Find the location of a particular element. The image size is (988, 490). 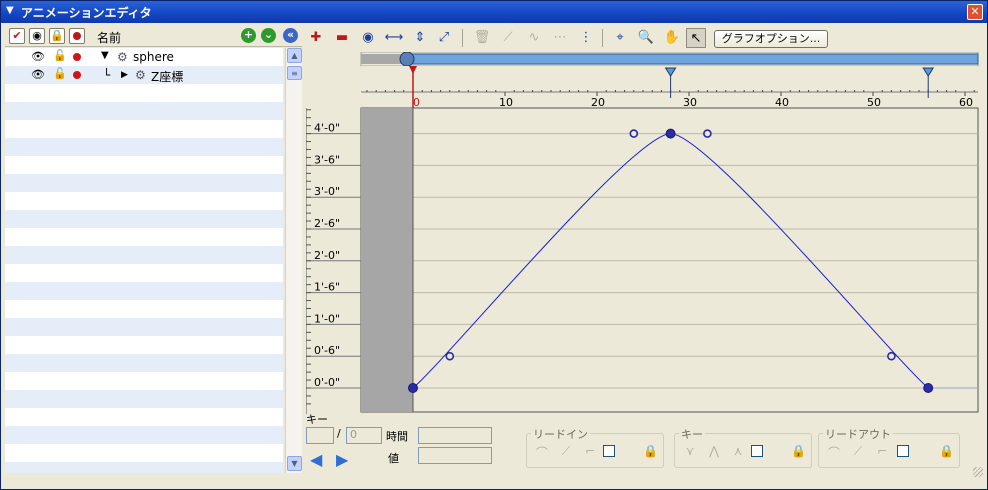

tree-row-sphere: 👁 🔓 ▼ ⚙ sphere is located at coordinates (144, 57).